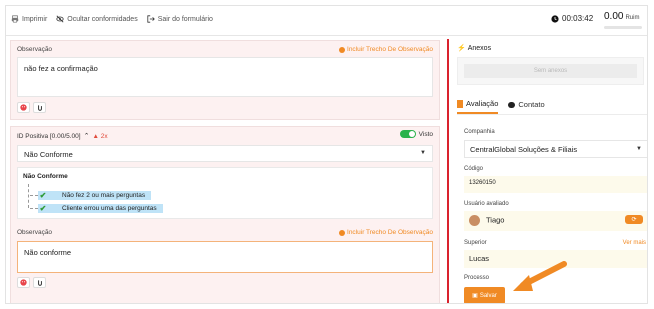 The width and height of the screenshot is (654, 309). I want to click on tab-contato-label: Contato, so click(531, 104).